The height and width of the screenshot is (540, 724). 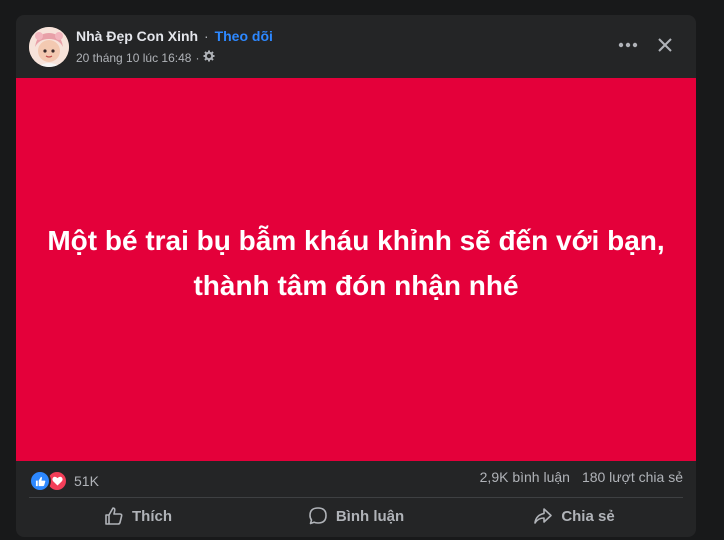 What do you see at coordinates (114, 516) in the screenshot?
I see `like-icon` at bounding box center [114, 516].